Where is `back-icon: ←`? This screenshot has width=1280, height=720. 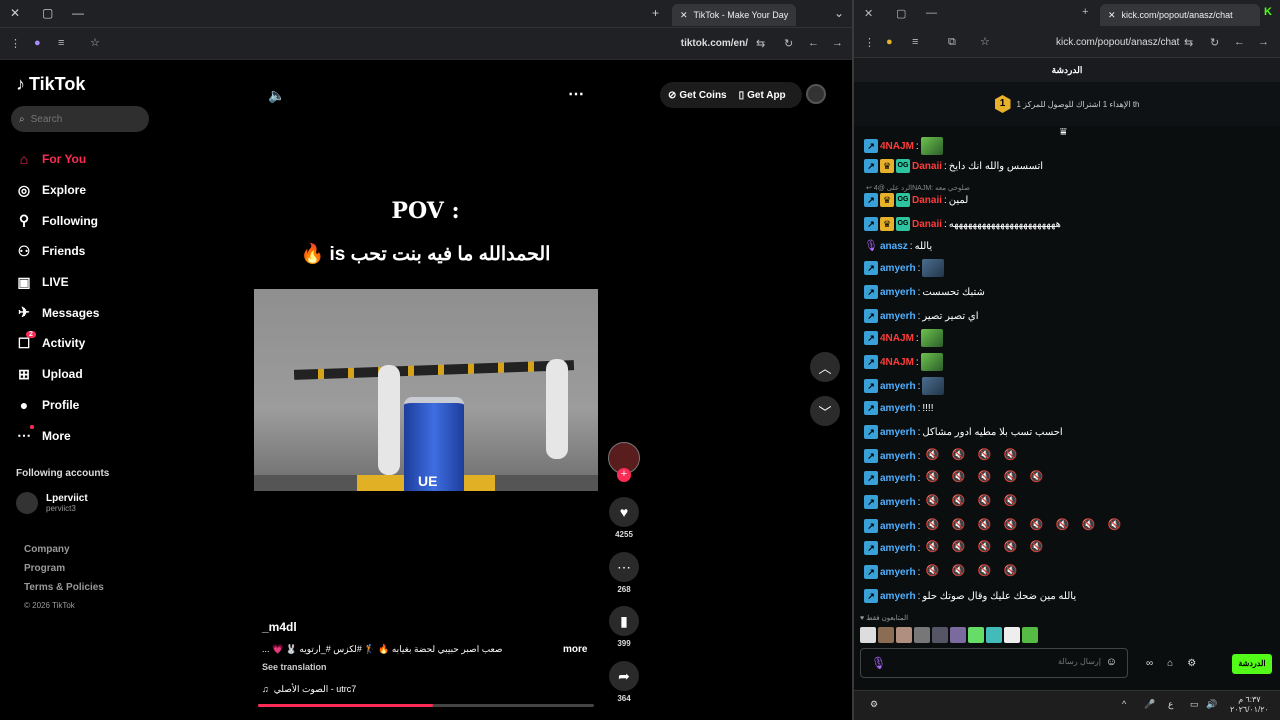 back-icon: ← is located at coordinates (813, 43).